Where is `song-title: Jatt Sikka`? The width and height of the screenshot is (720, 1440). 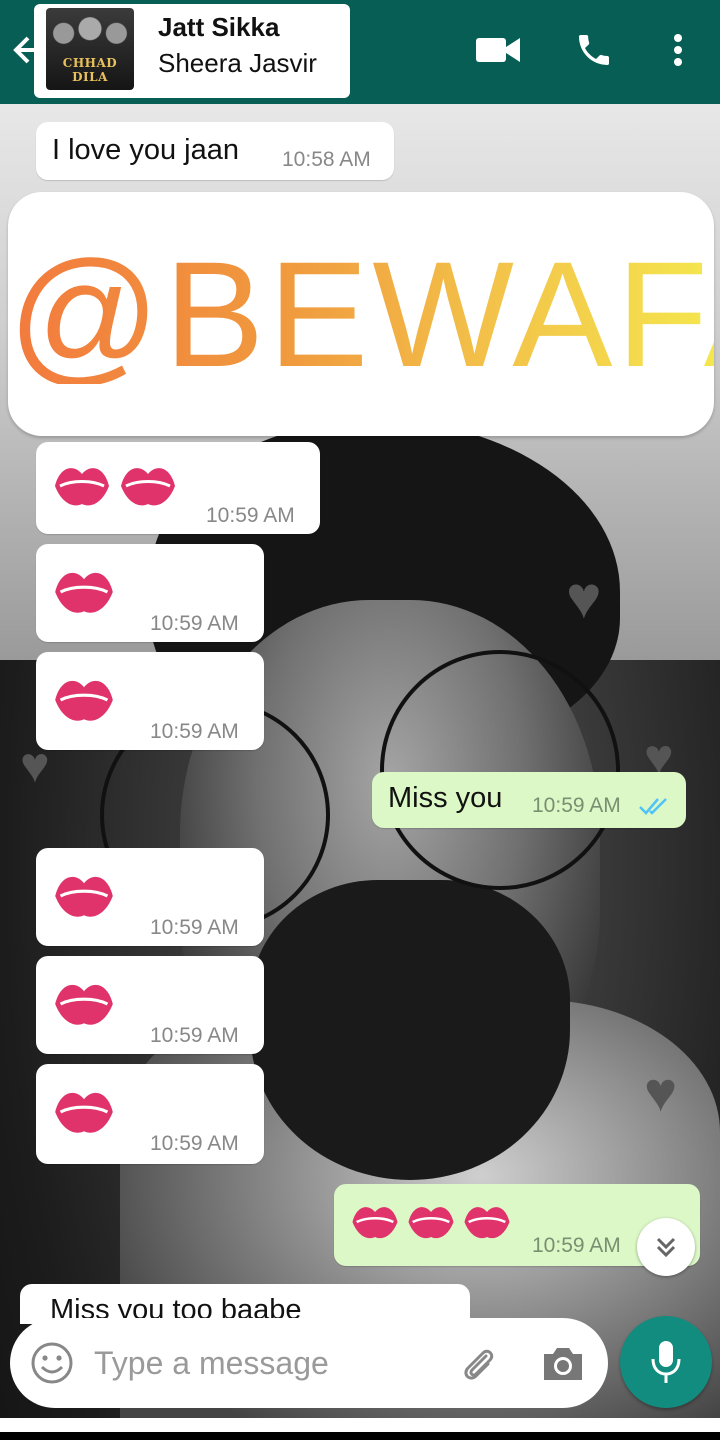 song-title: Jatt Sikka is located at coordinates (219, 27).